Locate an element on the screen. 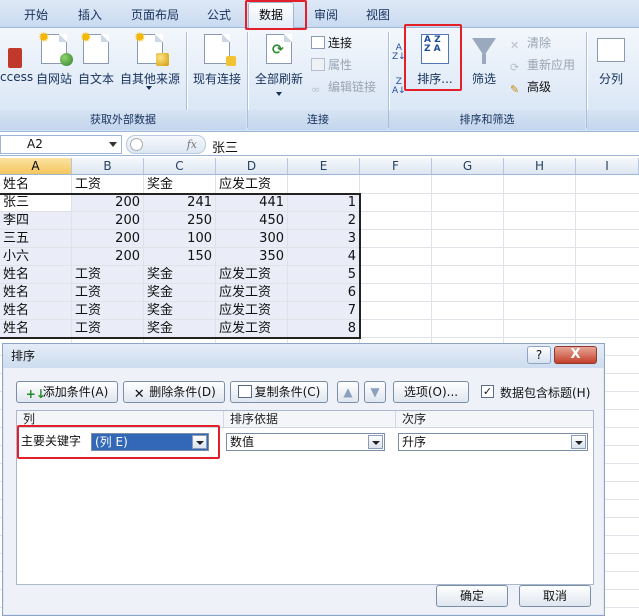 Image resolution: width=639 pixels, height=616 pixels. existing-connections-button: 现有连接 is located at coordinates (217, 69).